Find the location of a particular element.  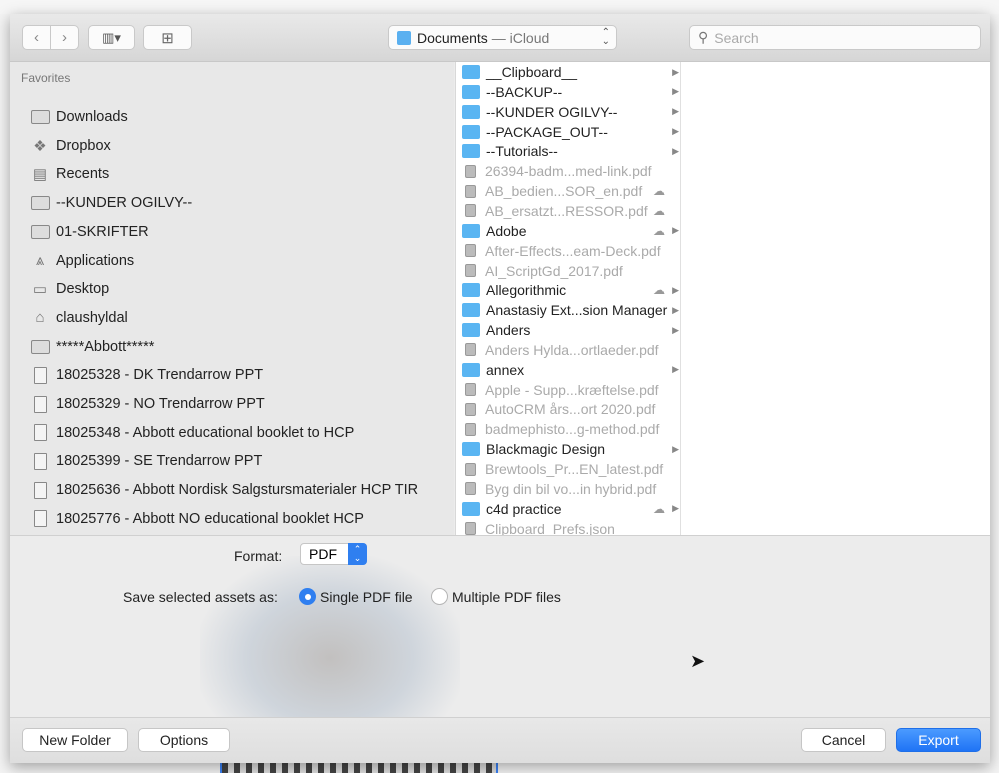

search-input: ⚲ Search is located at coordinates (835, 37).